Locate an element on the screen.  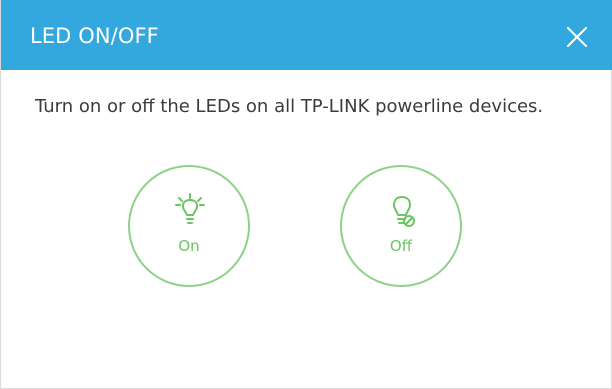
led-off-button: Off is located at coordinates (401, 226).